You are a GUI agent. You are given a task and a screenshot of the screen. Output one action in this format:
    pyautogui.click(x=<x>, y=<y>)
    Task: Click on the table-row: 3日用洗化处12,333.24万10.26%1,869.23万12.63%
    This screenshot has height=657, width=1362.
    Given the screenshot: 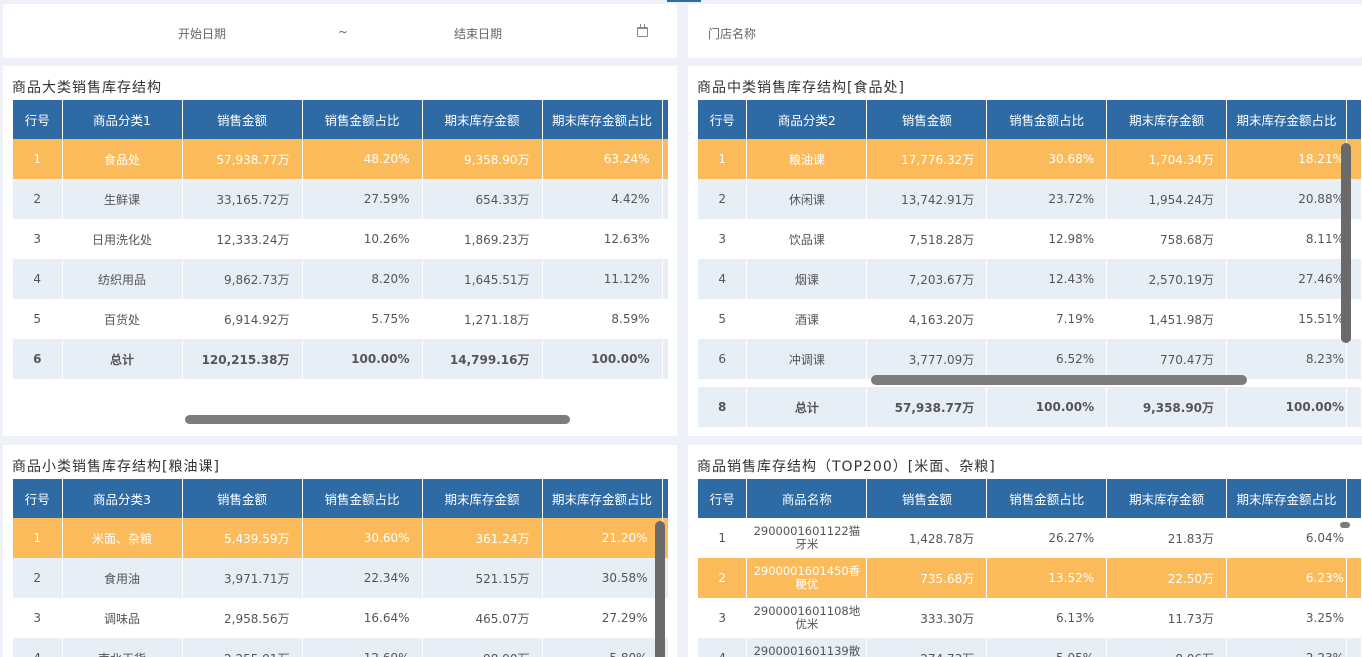 What is the action you would take?
    pyautogui.click(x=340, y=239)
    